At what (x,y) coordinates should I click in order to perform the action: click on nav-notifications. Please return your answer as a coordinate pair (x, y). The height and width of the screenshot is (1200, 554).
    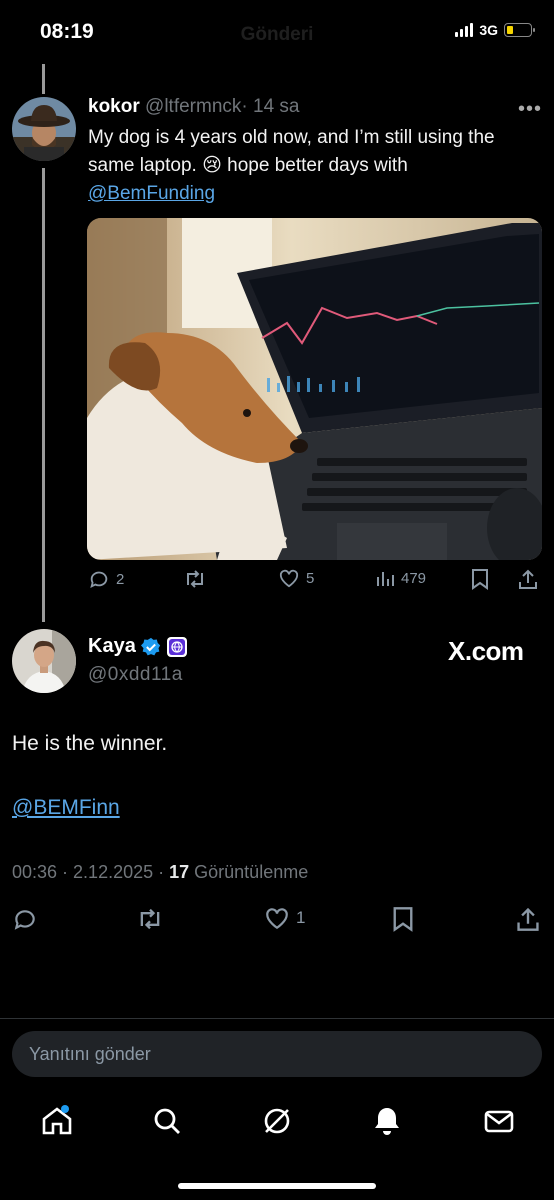
    Looking at the image, I should click on (387, 1121).